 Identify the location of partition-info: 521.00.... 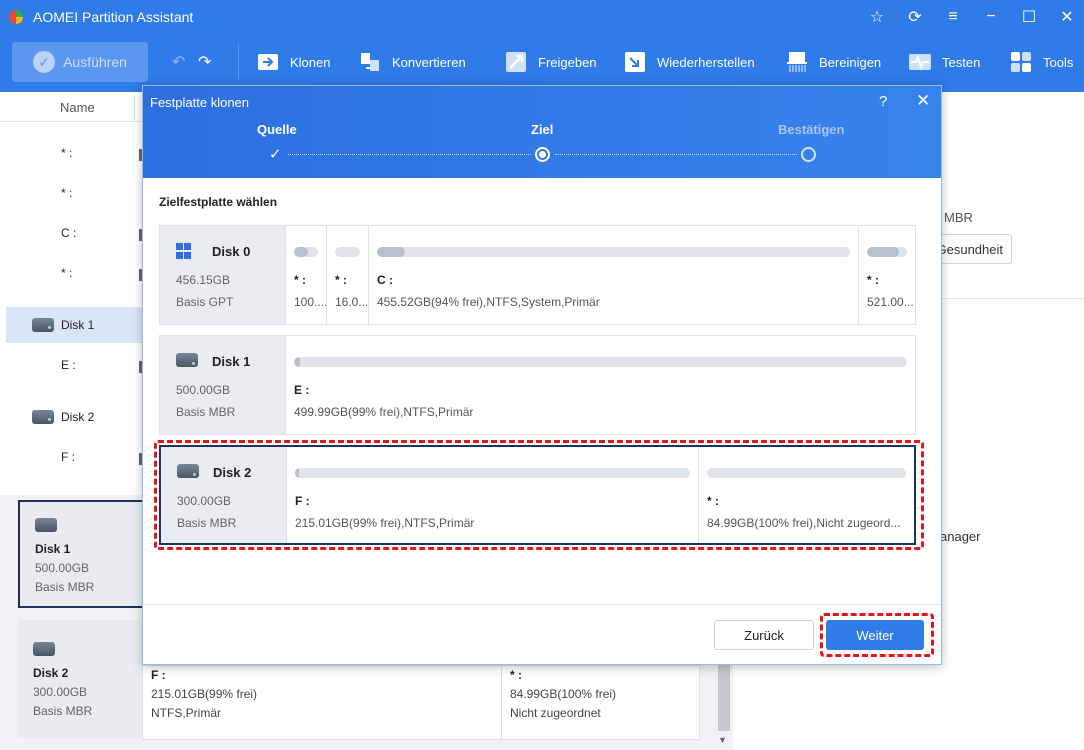
(890, 302).